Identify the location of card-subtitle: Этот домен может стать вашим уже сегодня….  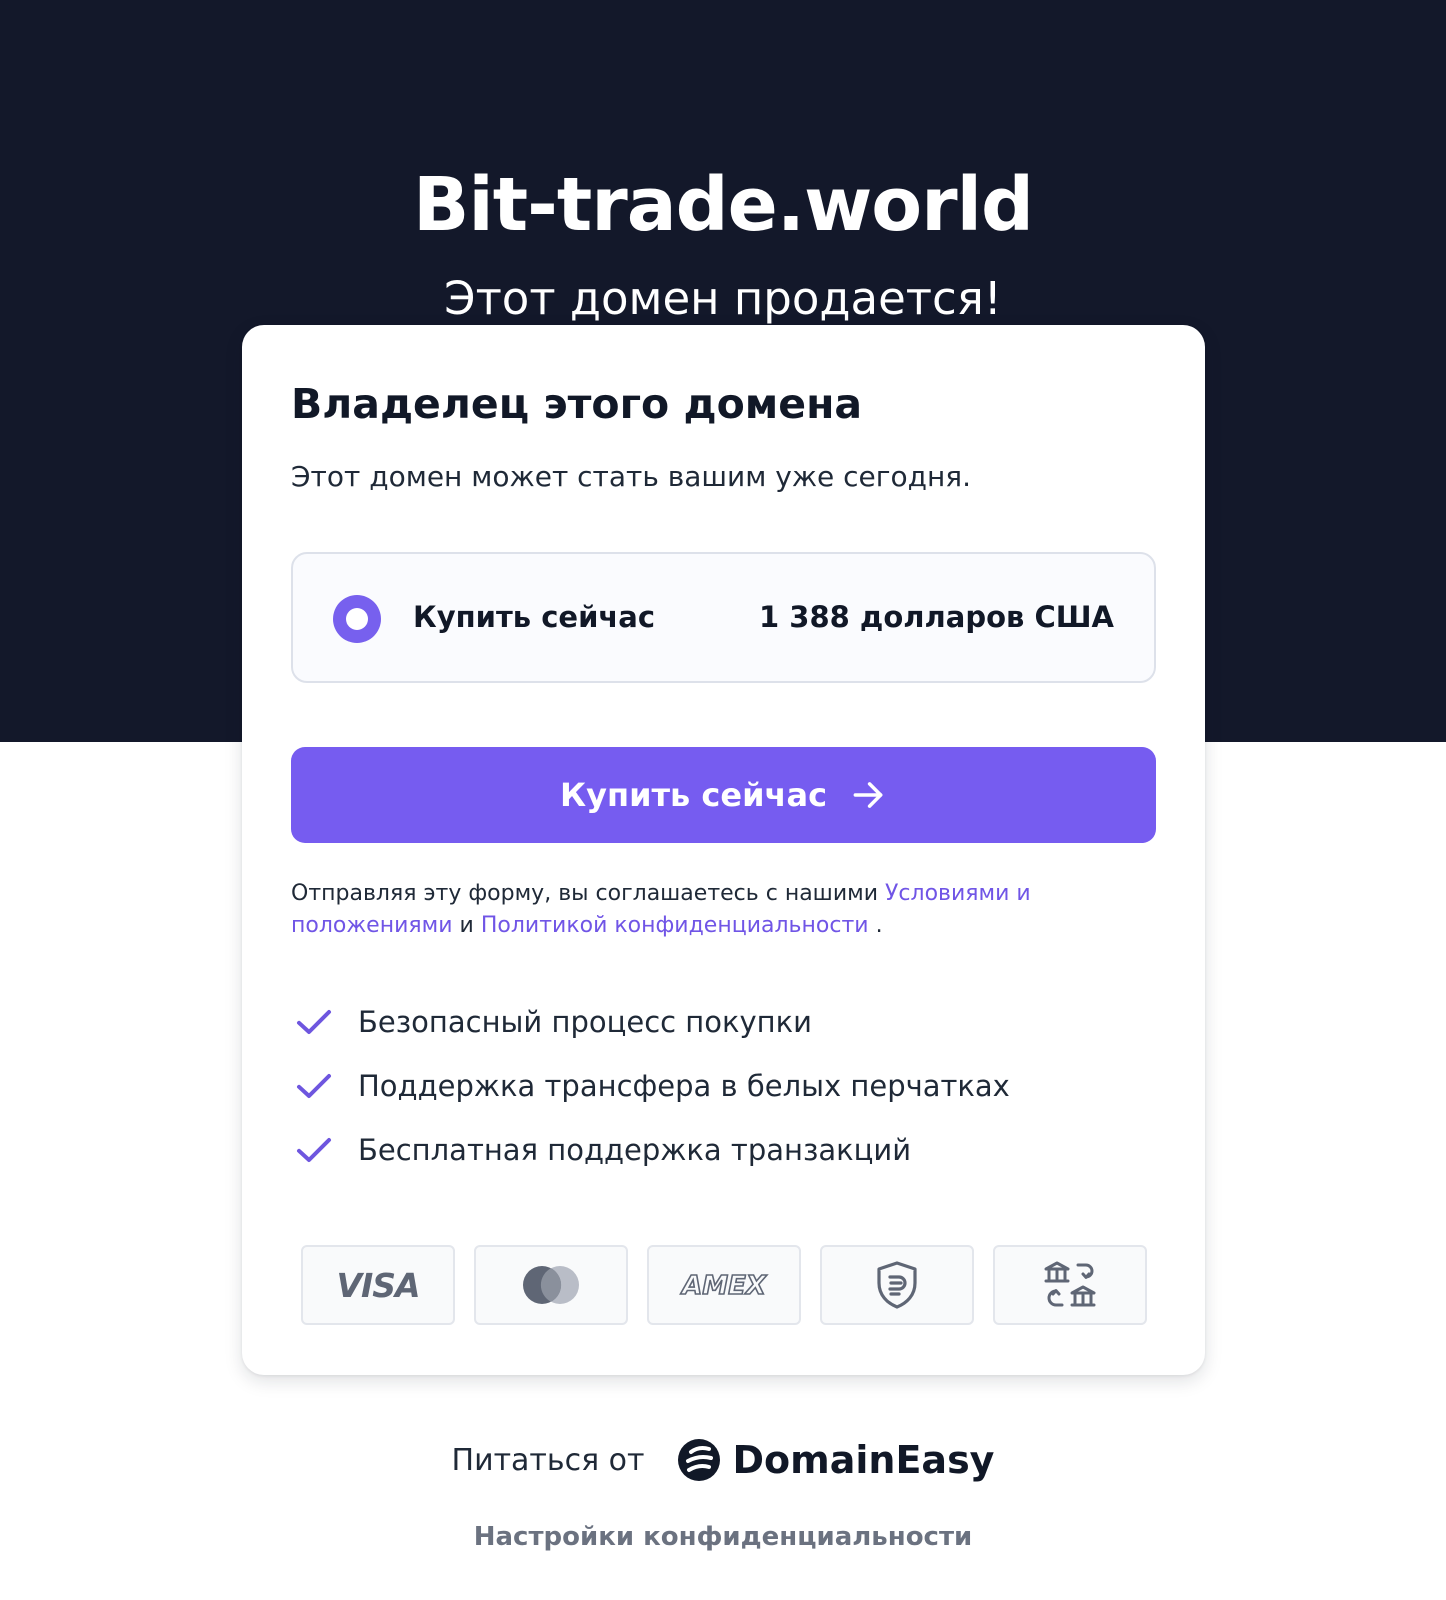
(631, 476).